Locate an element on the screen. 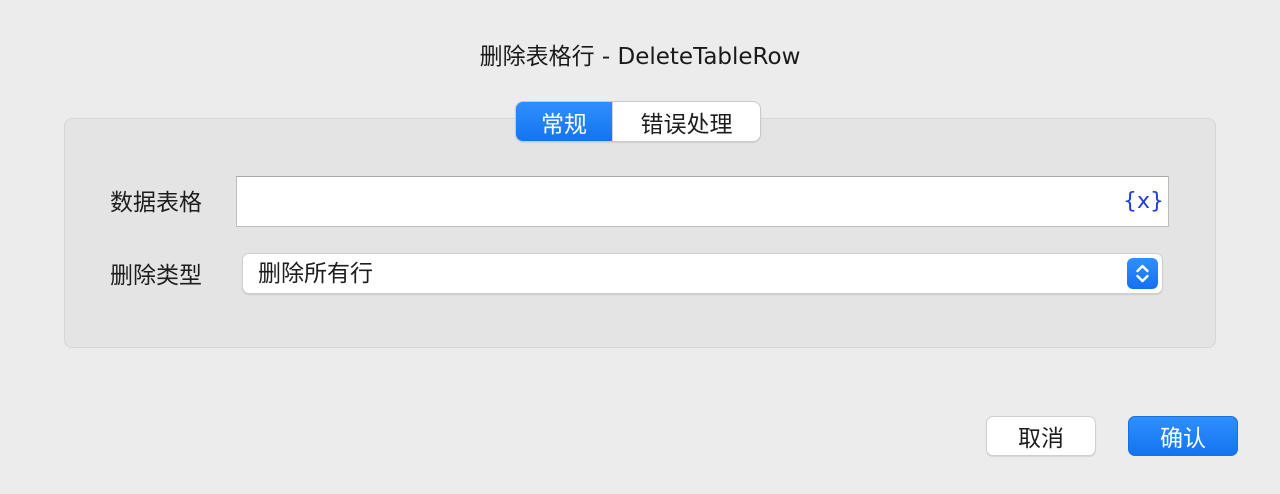 The width and height of the screenshot is (1280, 494). variable-insert-icon: {x} is located at coordinates (1143, 202).